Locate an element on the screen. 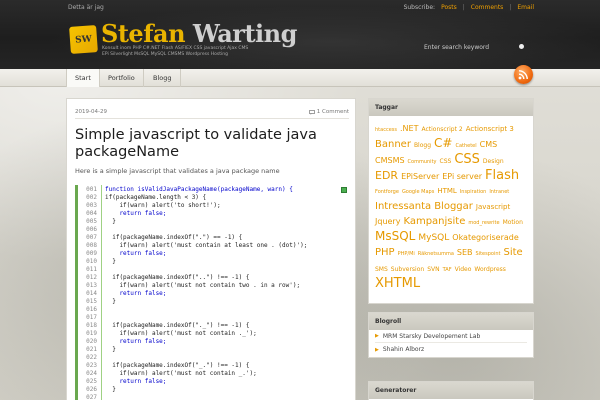 The height and width of the screenshot is (400, 600). tag-link: .NET is located at coordinates (409, 128).